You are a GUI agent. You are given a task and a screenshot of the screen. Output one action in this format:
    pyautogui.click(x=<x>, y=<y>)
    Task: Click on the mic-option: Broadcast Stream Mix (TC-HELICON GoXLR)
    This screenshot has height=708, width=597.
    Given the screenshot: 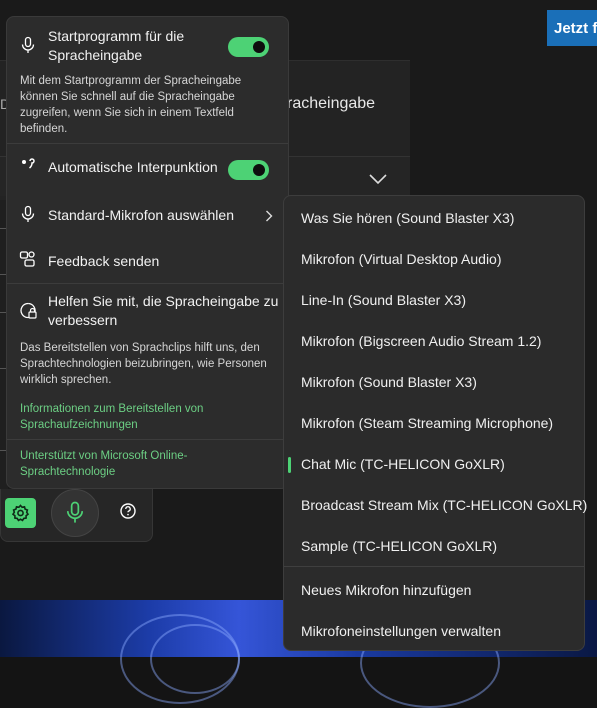 What is the action you would take?
    pyautogui.click(x=435, y=505)
    